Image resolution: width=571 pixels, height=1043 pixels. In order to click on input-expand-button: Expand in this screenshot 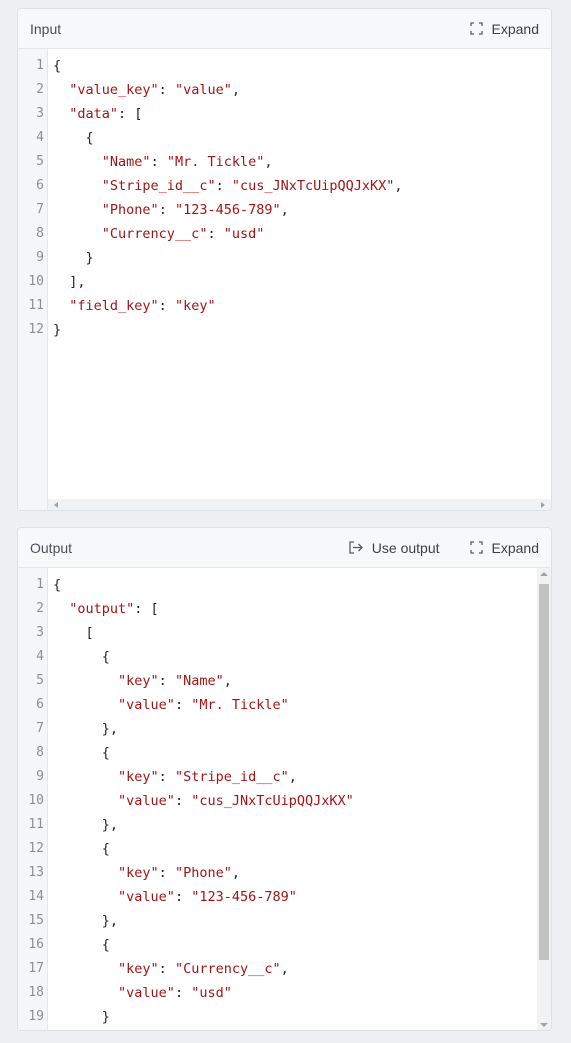, I will do `click(504, 28)`.